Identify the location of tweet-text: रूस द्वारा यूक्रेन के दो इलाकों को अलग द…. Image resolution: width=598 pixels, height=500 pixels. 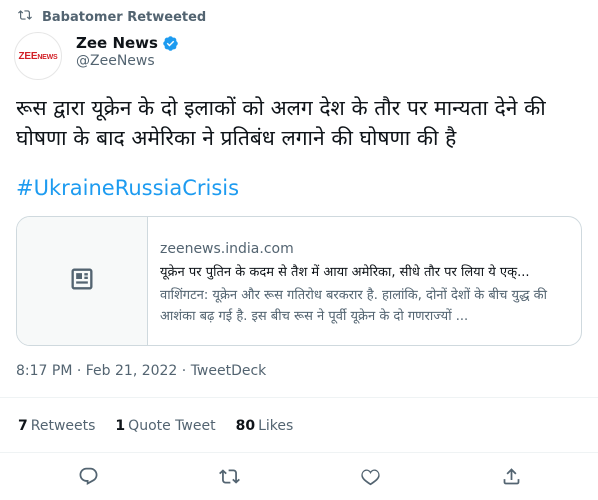
(281, 123).